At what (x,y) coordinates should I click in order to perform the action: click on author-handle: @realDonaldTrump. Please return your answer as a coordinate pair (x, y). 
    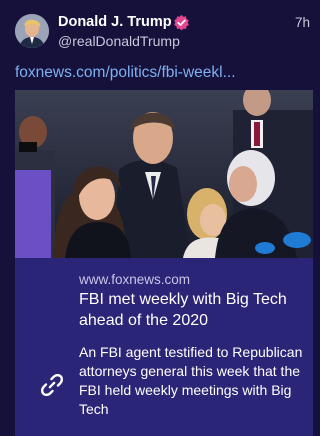
    Looking at the image, I should click on (119, 41).